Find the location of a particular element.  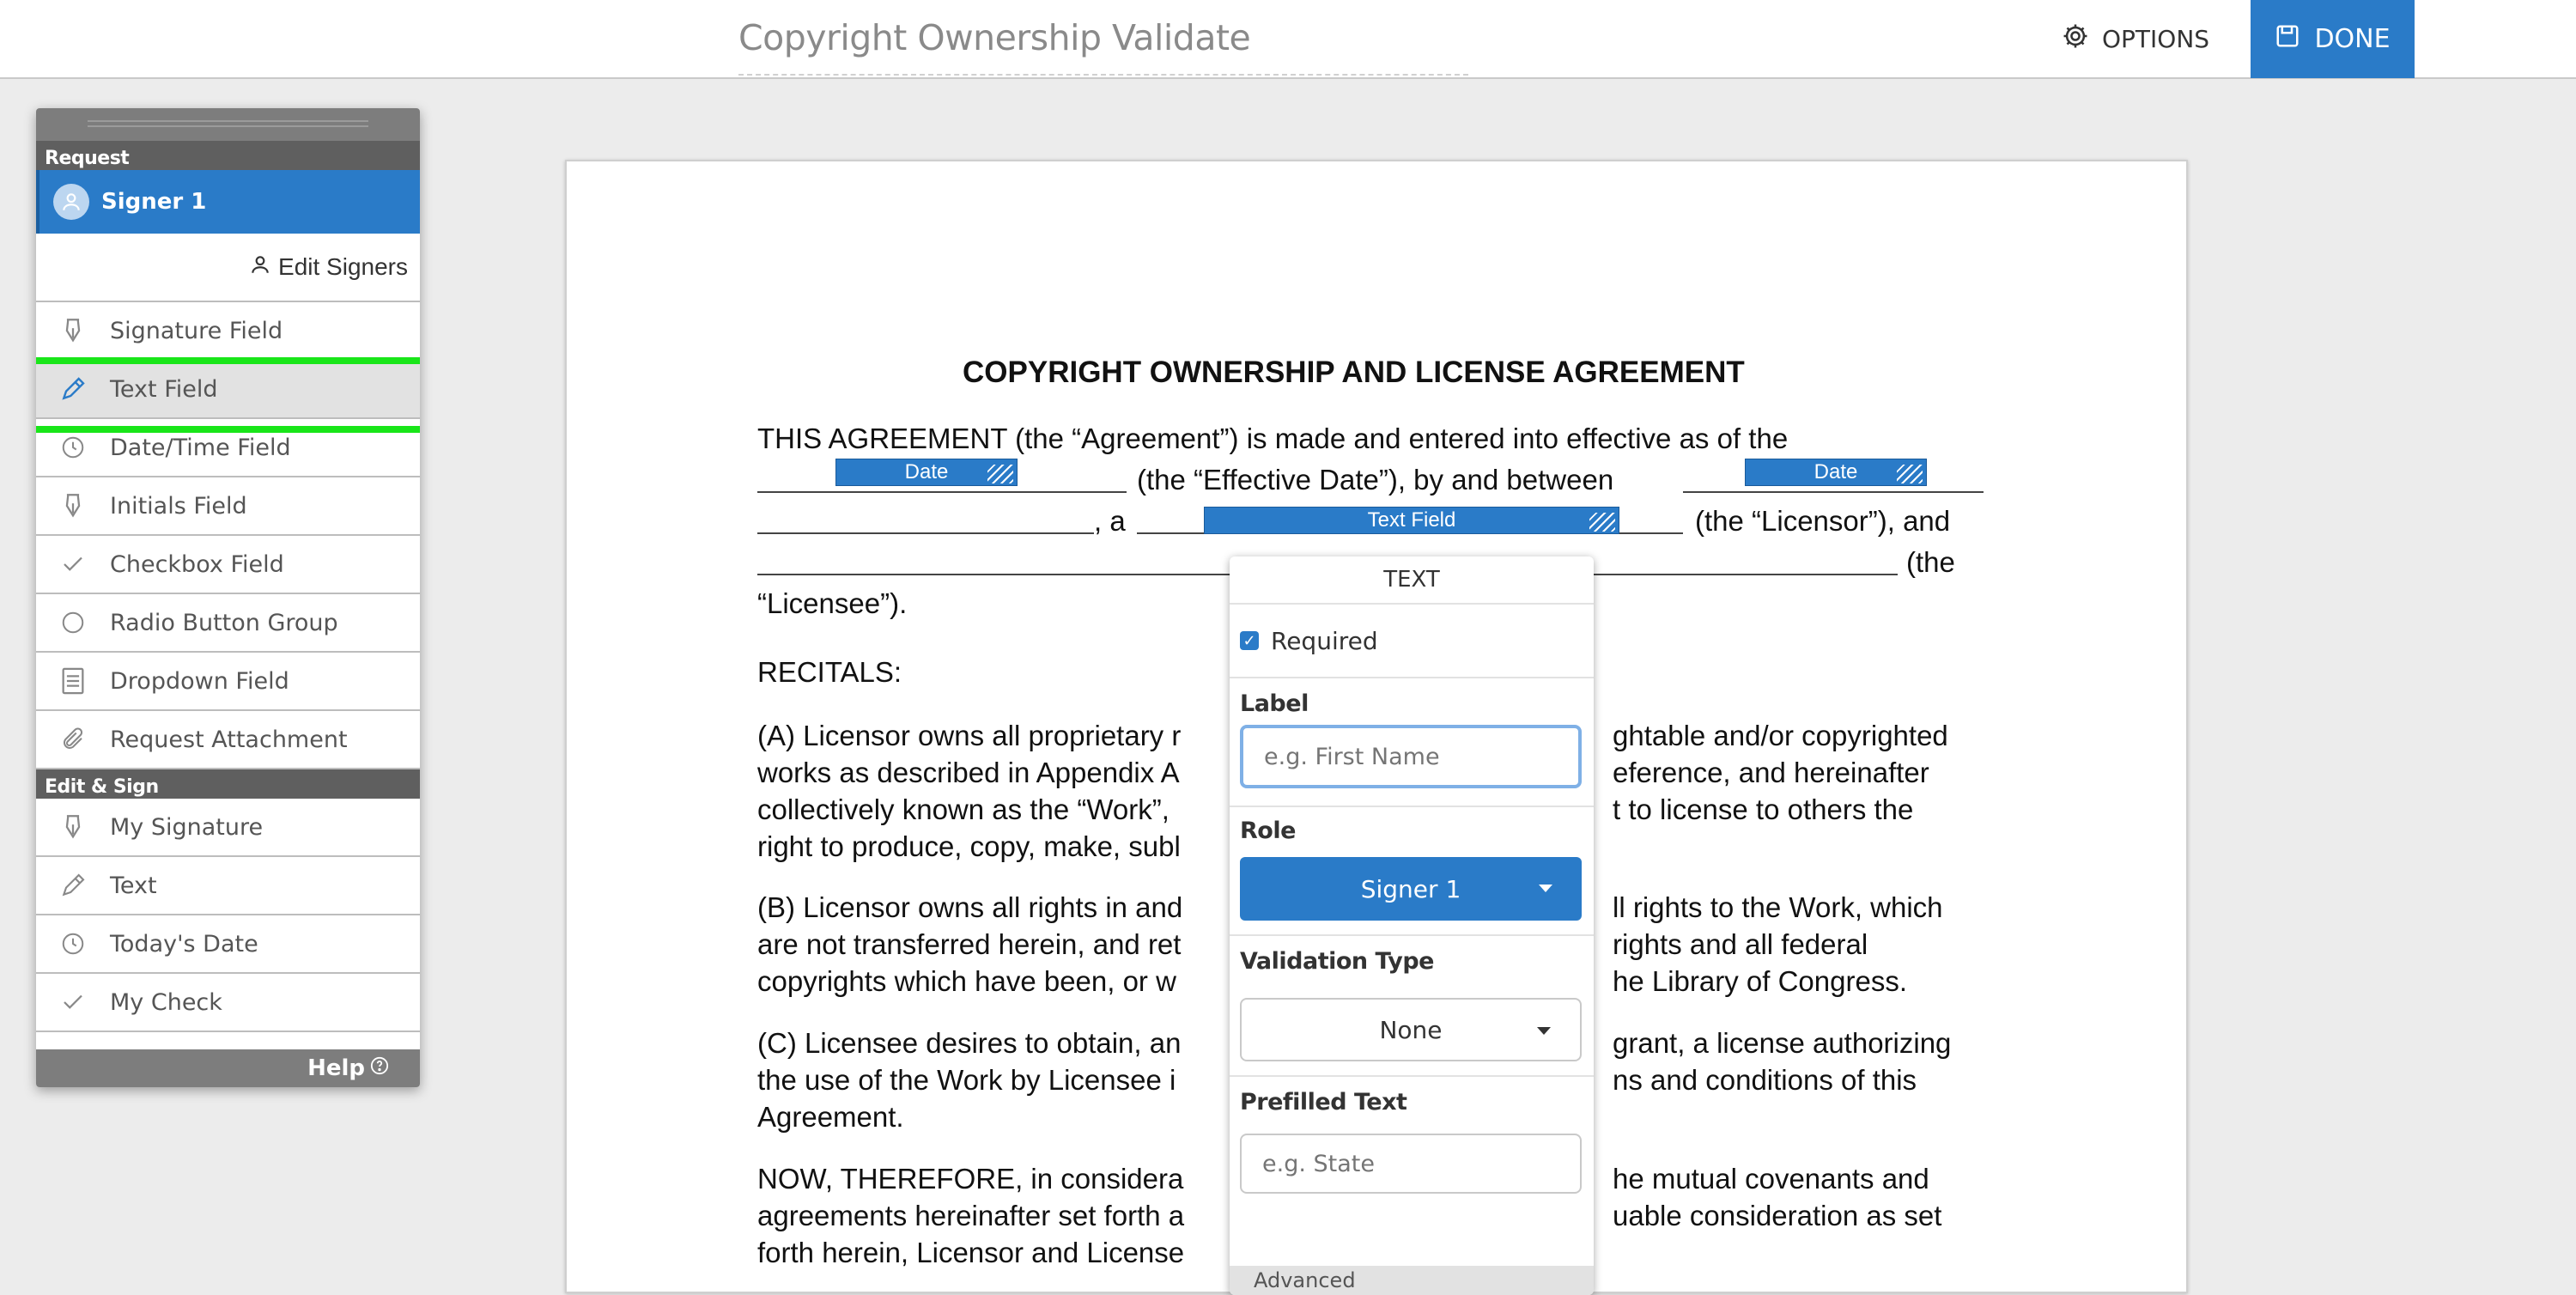

tool-radio-button-group: Radio Button Group is located at coordinates (228, 623).